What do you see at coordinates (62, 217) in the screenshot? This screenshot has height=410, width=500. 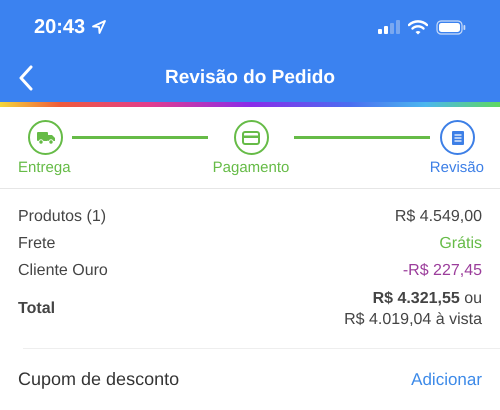 I see `summary-label: Produtos (1)` at bounding box center [62, 217].